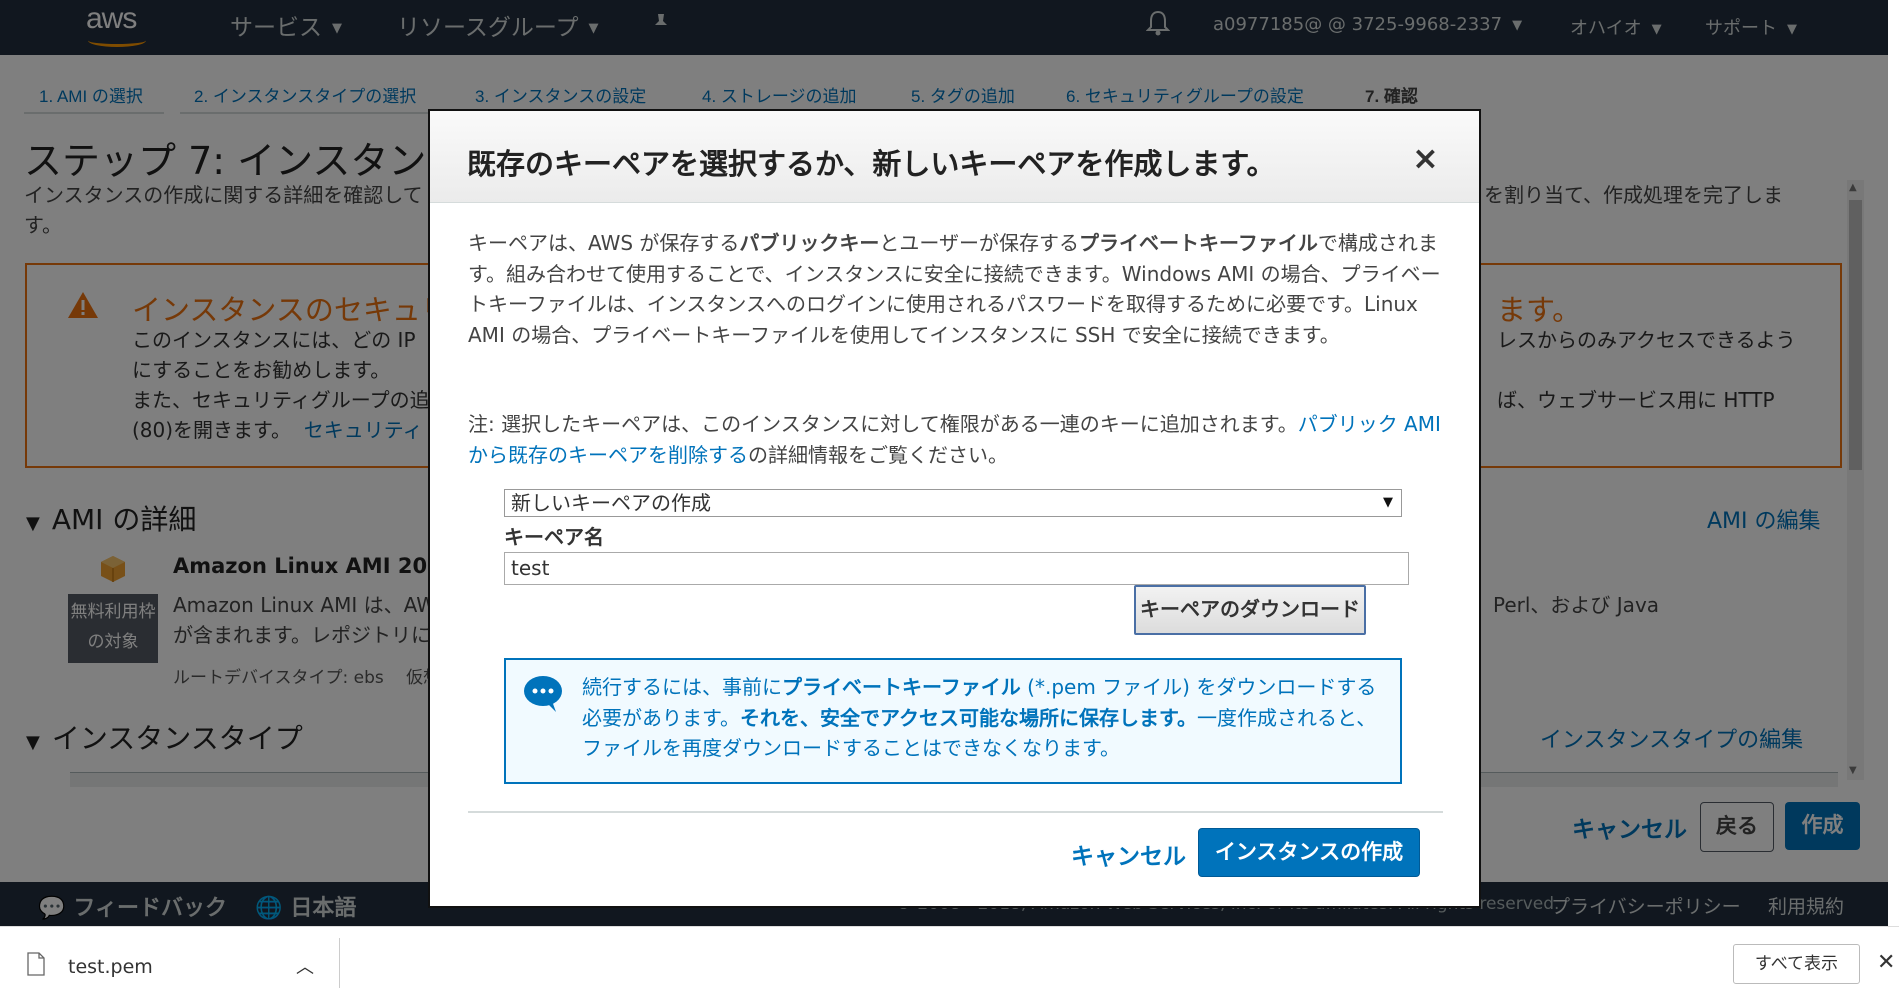 The height and width of the screenshot is (1000, 1899). What do you see at coordinates (1893, 463) in the screenshot?
I see `window-scrollbar` at bounding box center [1893, 463].